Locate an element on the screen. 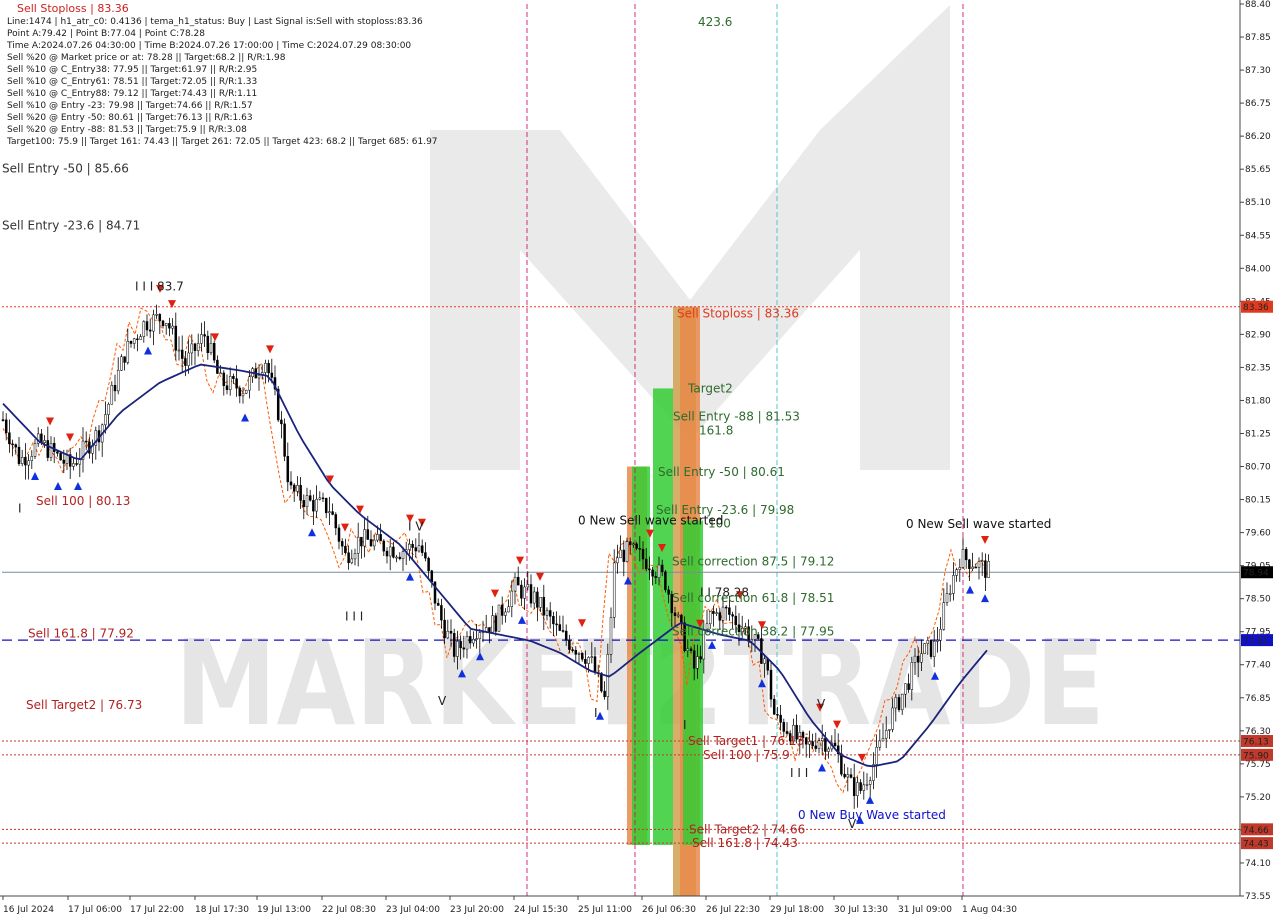 Image resolution: width=1280 pixels, height=920 pixels. sell-arrow is located at coordinates (345, 527).